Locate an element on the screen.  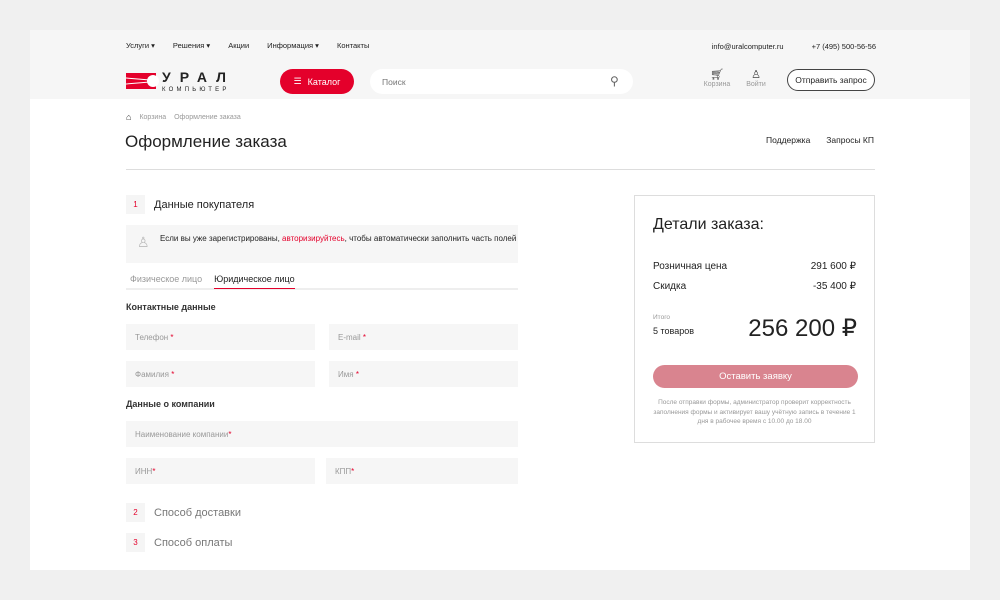
menu-icon: ☰ is located at coordinates (297, 81).